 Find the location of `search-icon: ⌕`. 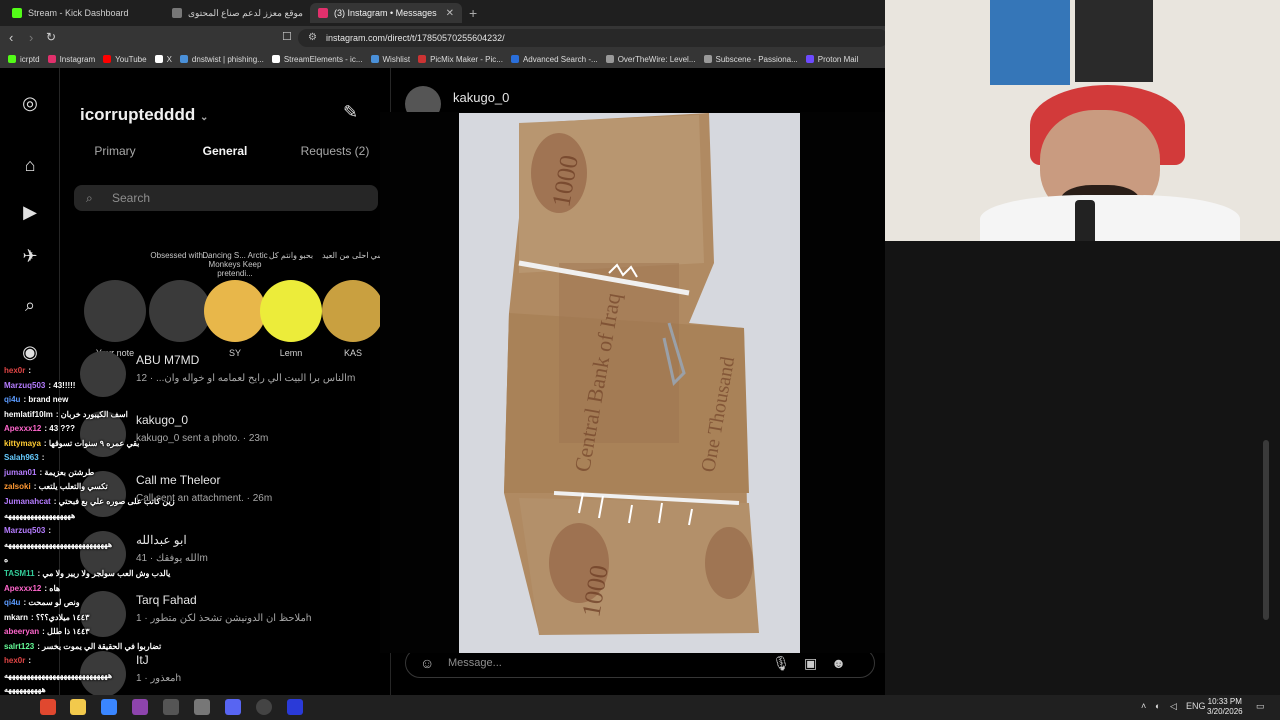

search-icon: ⌕ is located at coordinates (30, 305).